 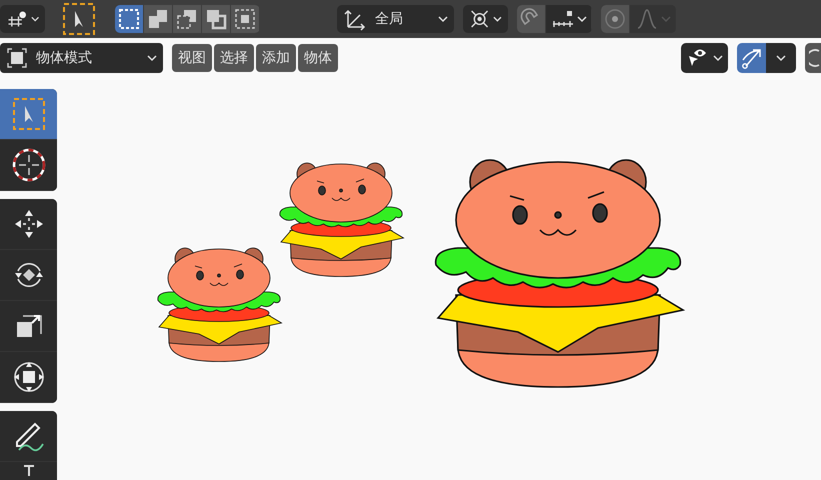 I want to click on menu-button: 选择, so click(x=234, y=58).